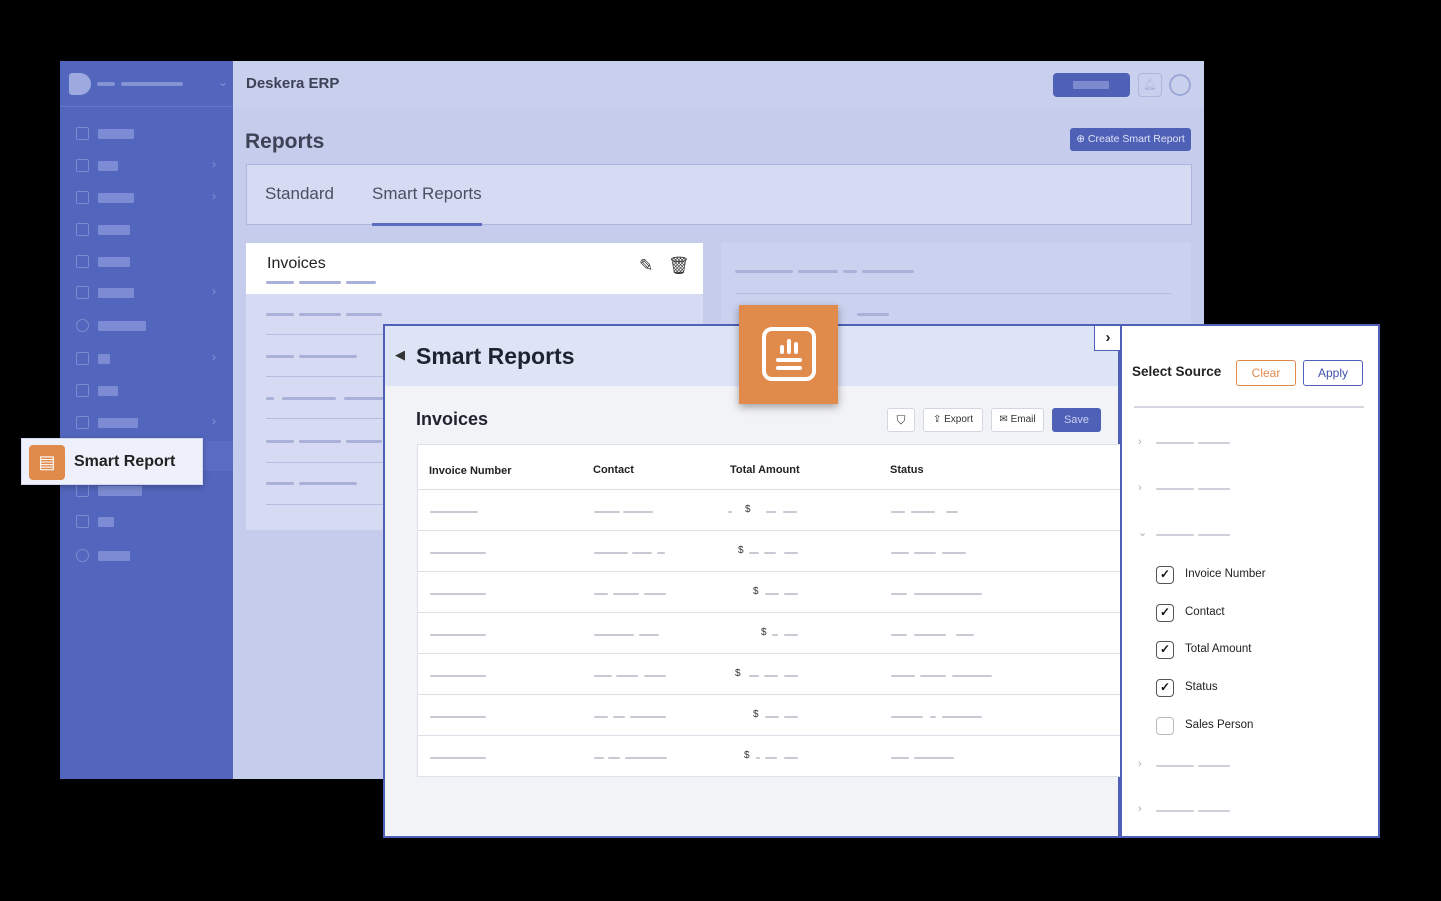  Describe the element at coordinates (285, 141) in the screenshot. I see `page-title: Reports` at that location.